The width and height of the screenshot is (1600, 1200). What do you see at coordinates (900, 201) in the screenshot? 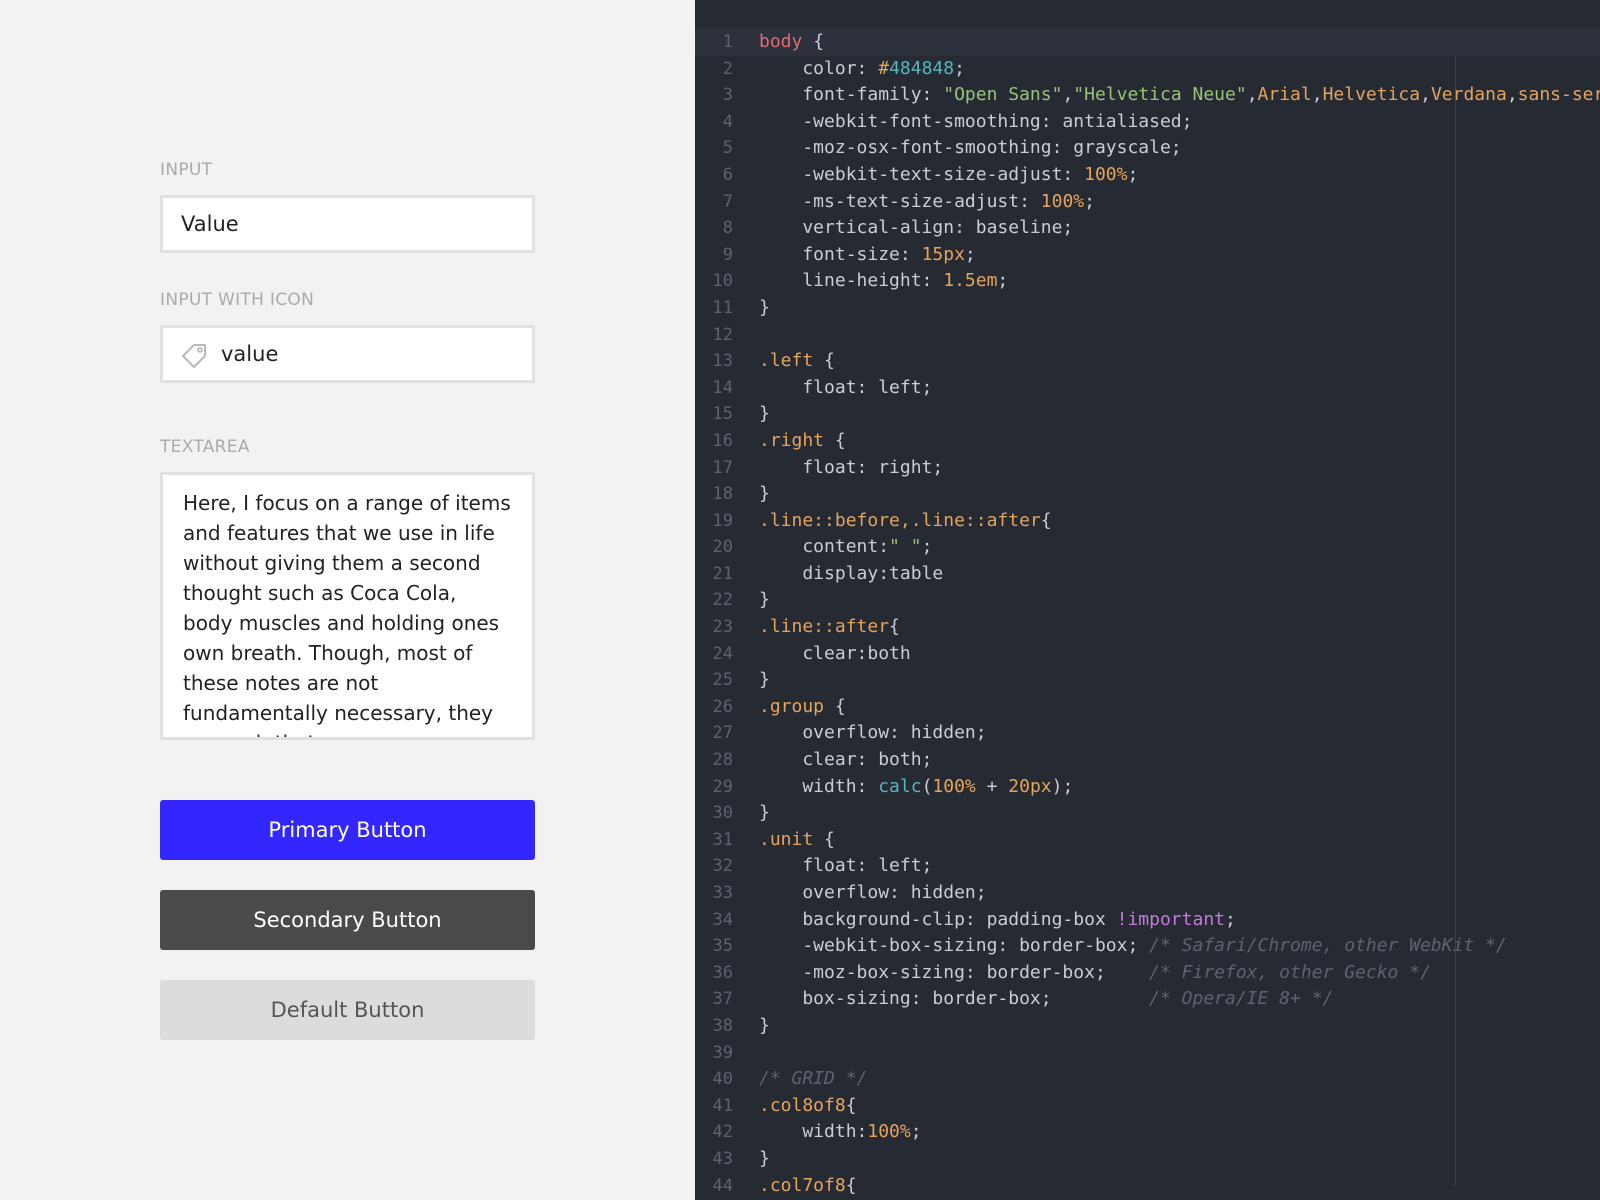
I see `code-token: -ms-text-size-adjust:` at bounding box center [900, 201].